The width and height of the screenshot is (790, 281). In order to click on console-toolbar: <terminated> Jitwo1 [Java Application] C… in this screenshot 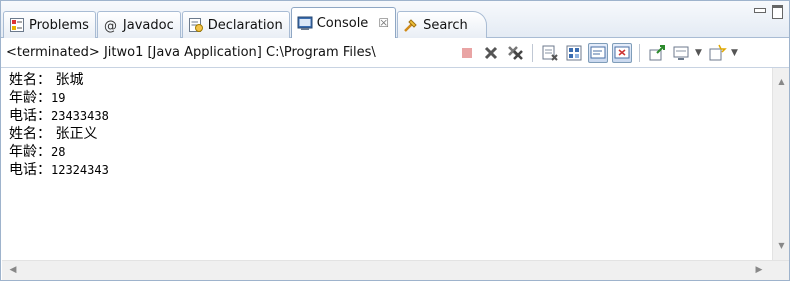, I will do `click(395, 53)`.